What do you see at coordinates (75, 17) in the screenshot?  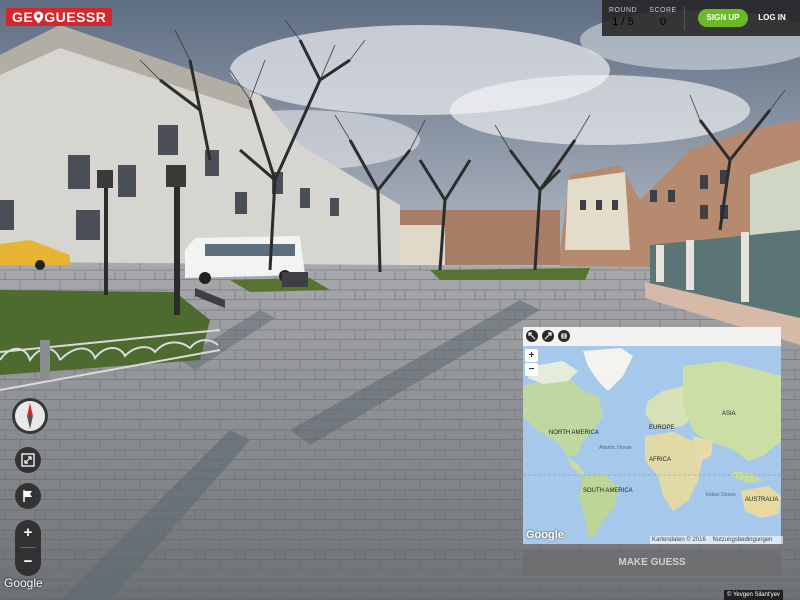 I see `logo-text-suffix: GUESSR` at bounding box center [75, 17].